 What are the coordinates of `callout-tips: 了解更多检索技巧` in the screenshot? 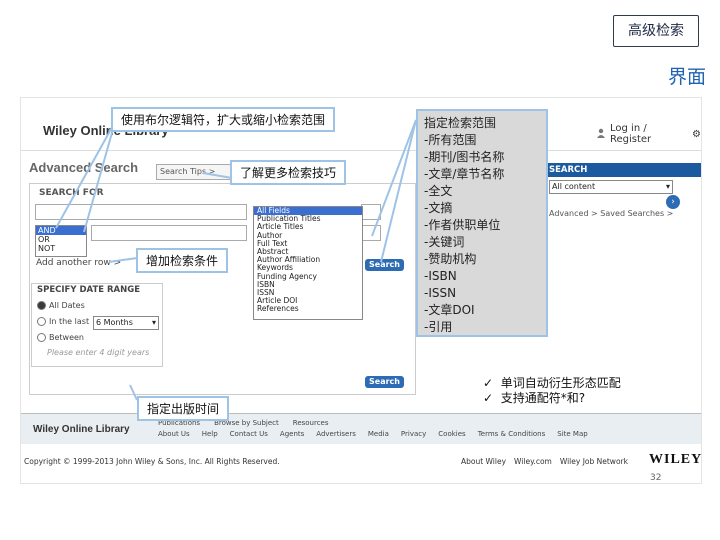 It's located at (288, 172).